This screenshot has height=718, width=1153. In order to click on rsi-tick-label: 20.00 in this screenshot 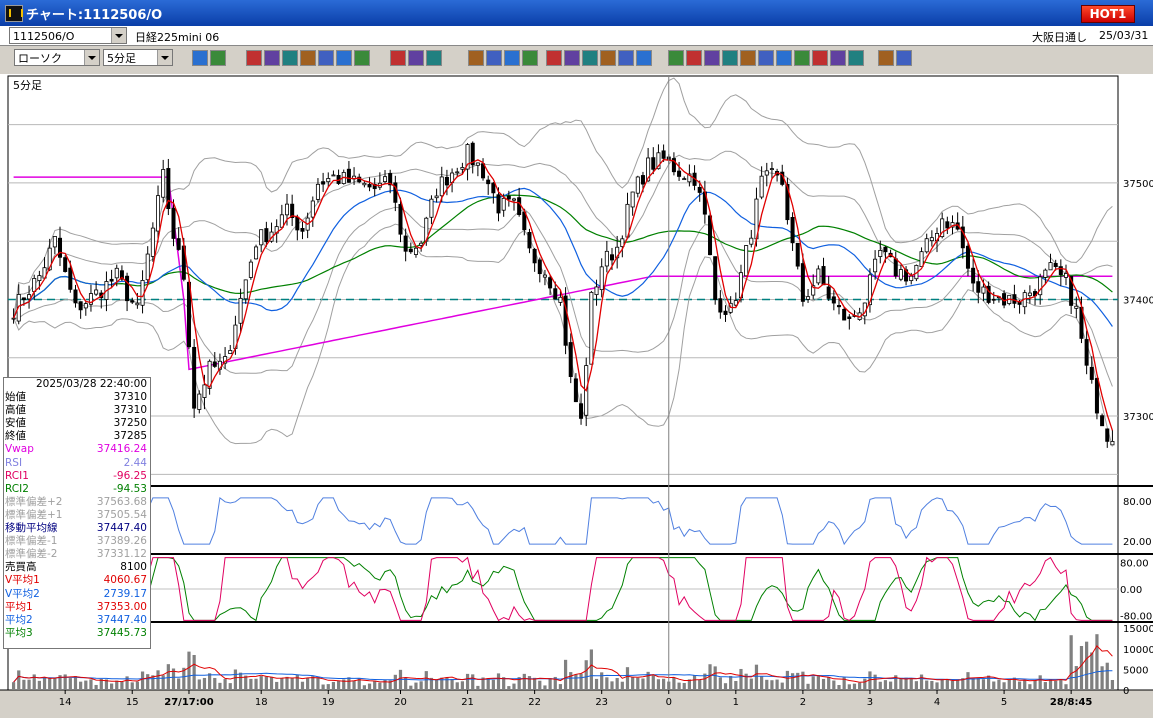, I will do `click(1137, 542)`.